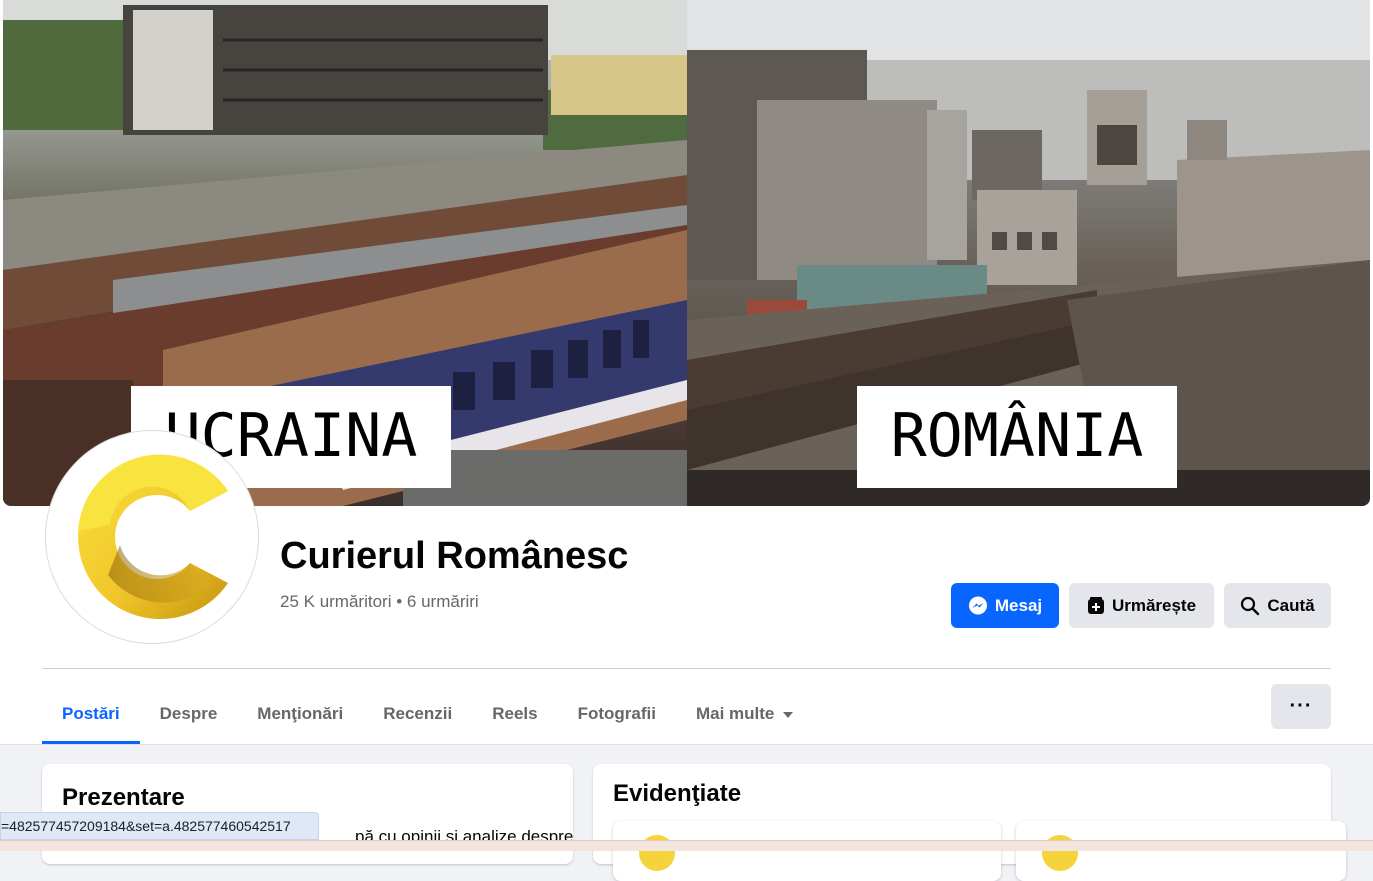  What do you see at coordinates (735, 713) in the screenshot?
I see `tab-mai-multe-label: Mai multe` at bounding box center [735, 713].